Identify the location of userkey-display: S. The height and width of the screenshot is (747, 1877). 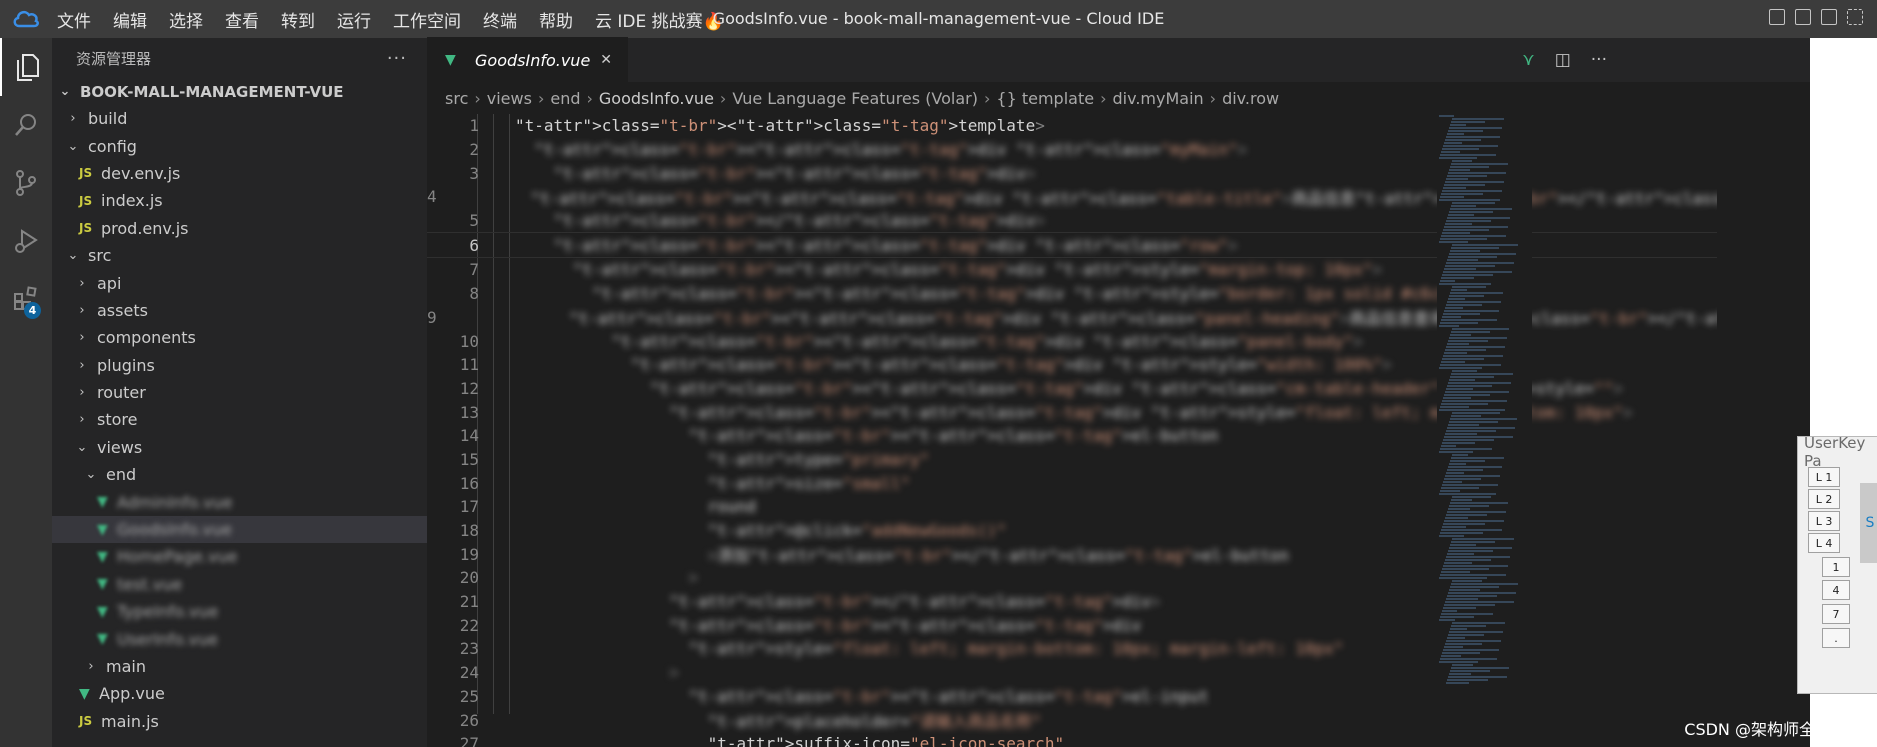
(1868, 523).